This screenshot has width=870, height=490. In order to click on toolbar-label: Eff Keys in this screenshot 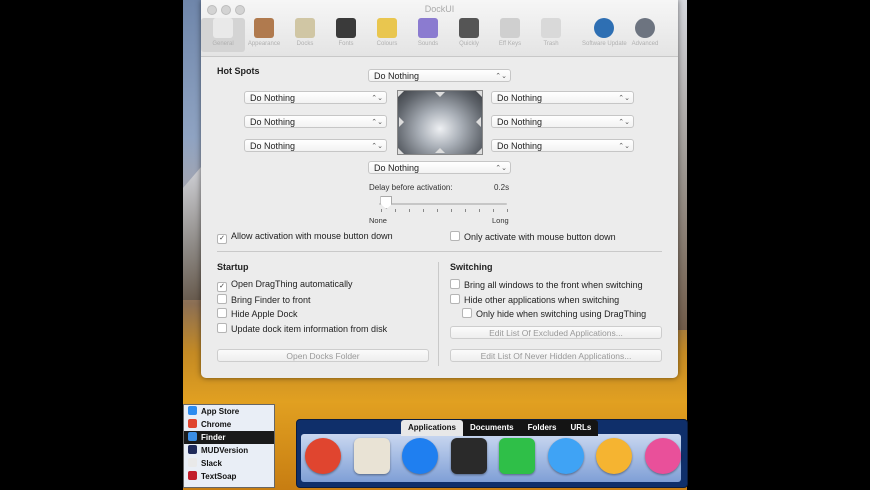, I will do `click(510, 44)`.